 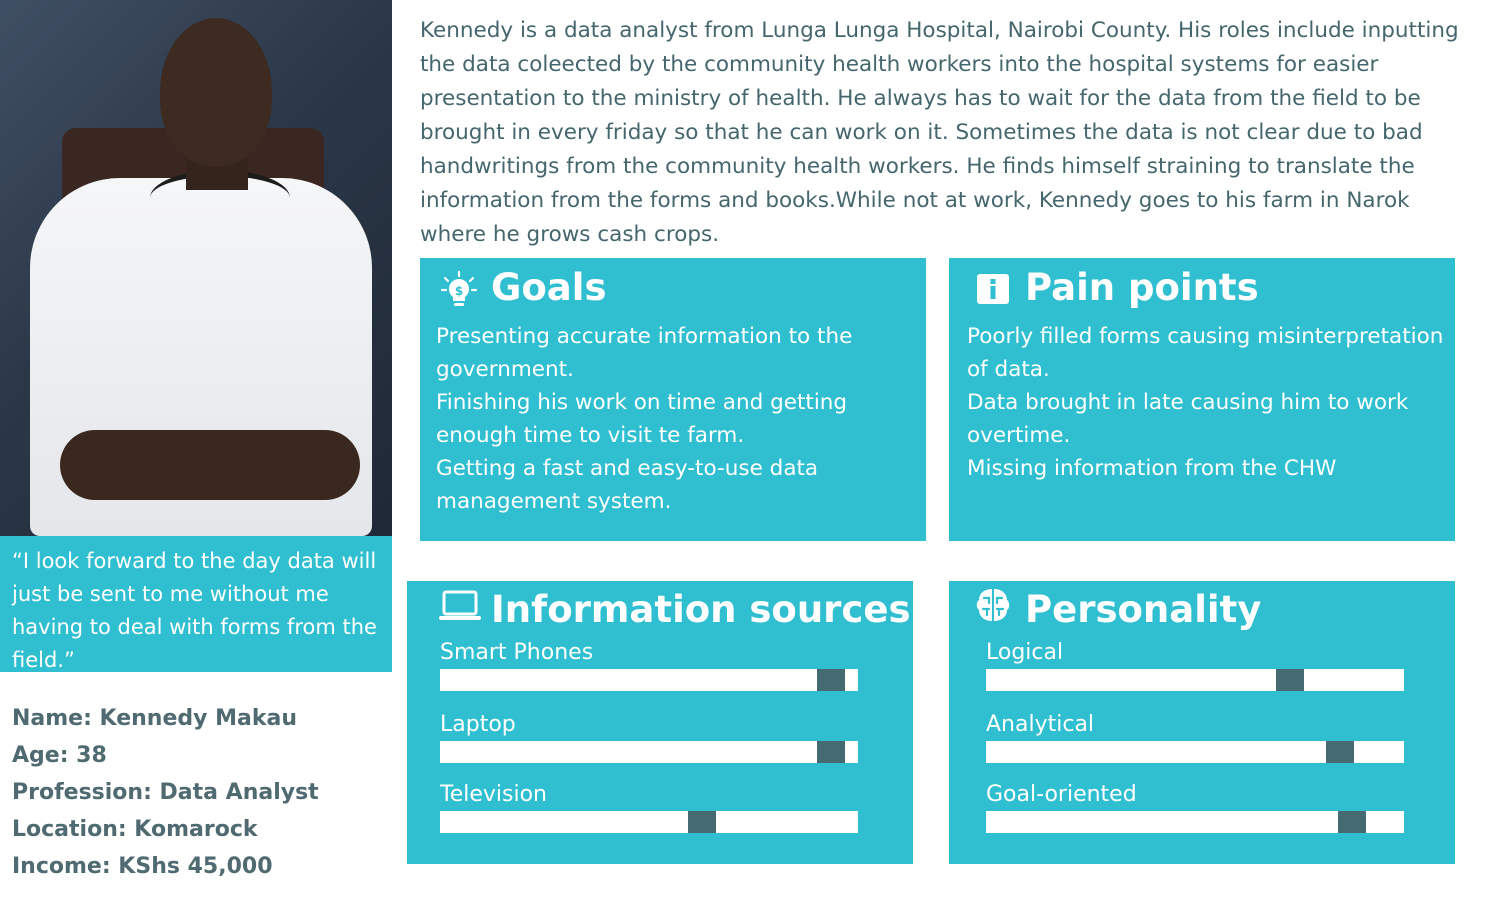 I want to click on hands-shape, so click(x=210, y=465).